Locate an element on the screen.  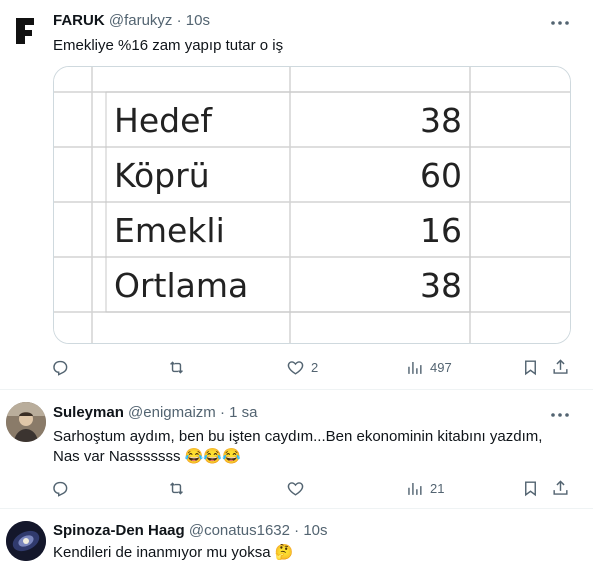
tweet-text-line-2: Nas var Nasssssss 😂😂😂 is located at coordinates (147, 456).